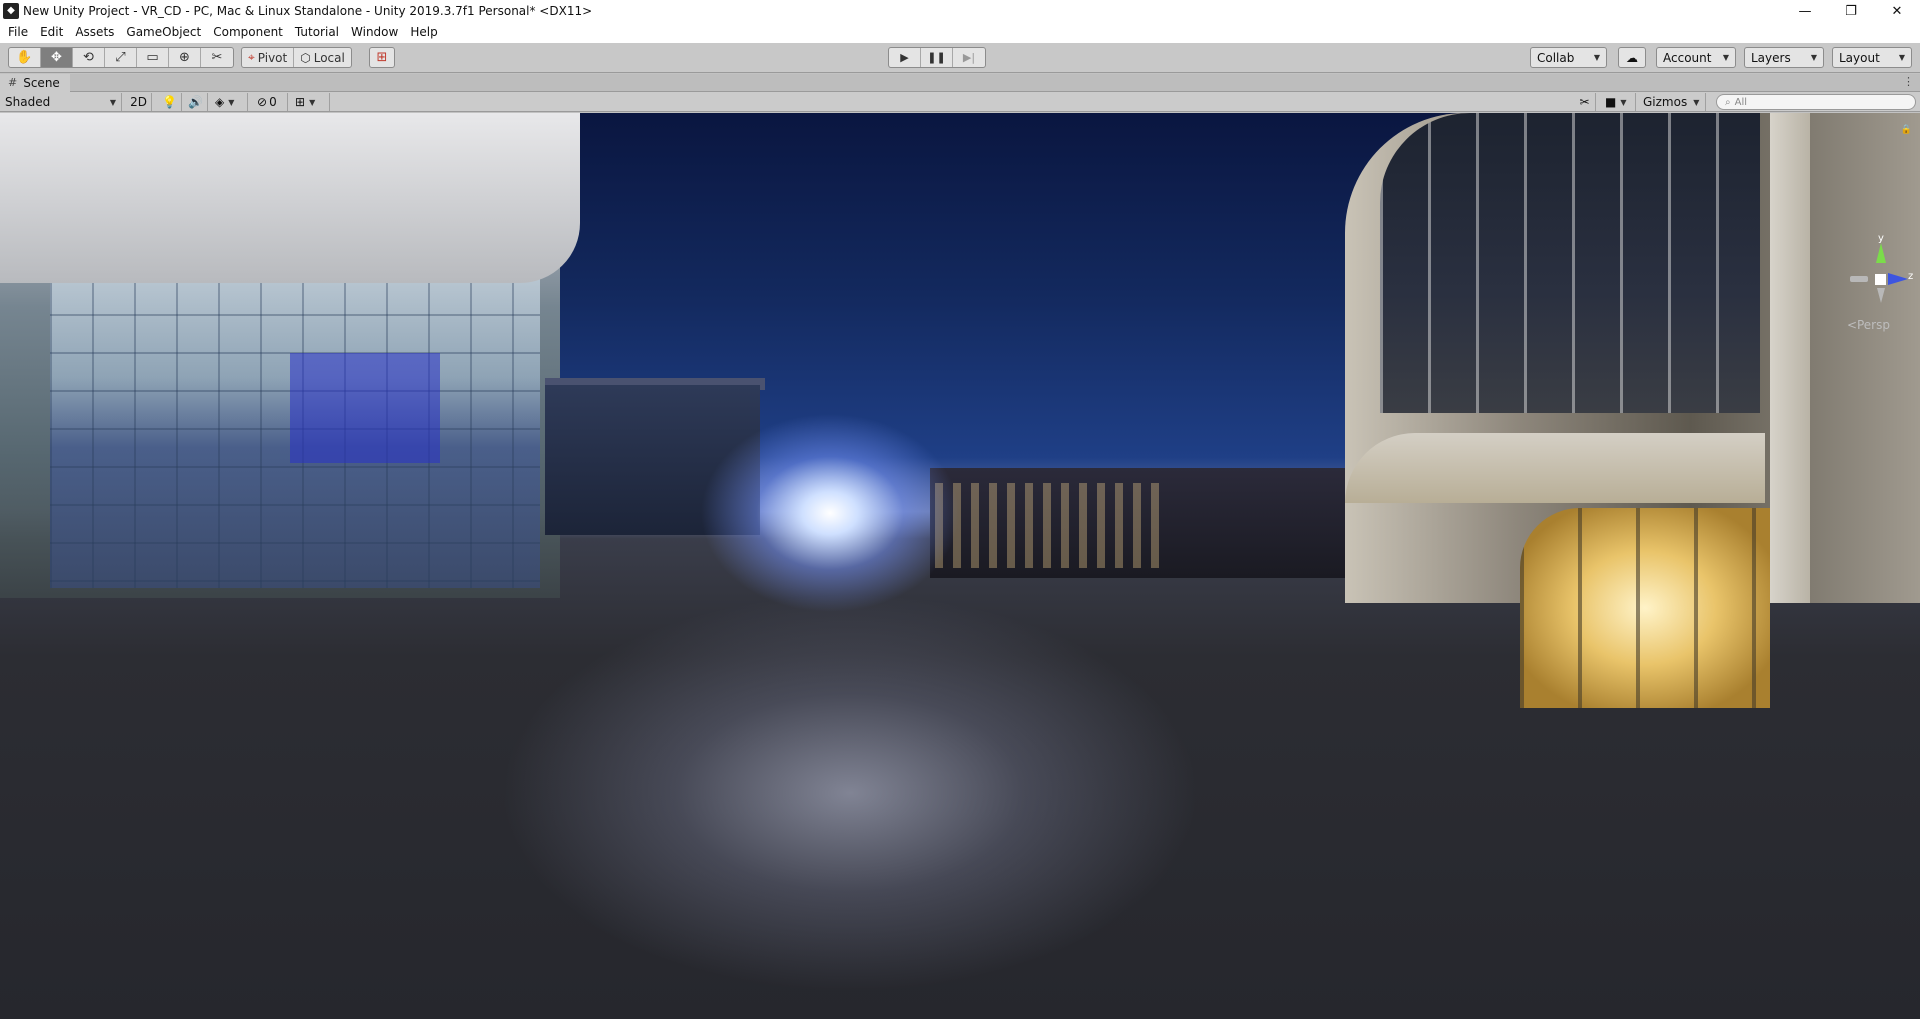 Image resolution: width=1920 pixels, height=1019 pixels. I want to click on local-icon: ⬡, so click(305, 57).